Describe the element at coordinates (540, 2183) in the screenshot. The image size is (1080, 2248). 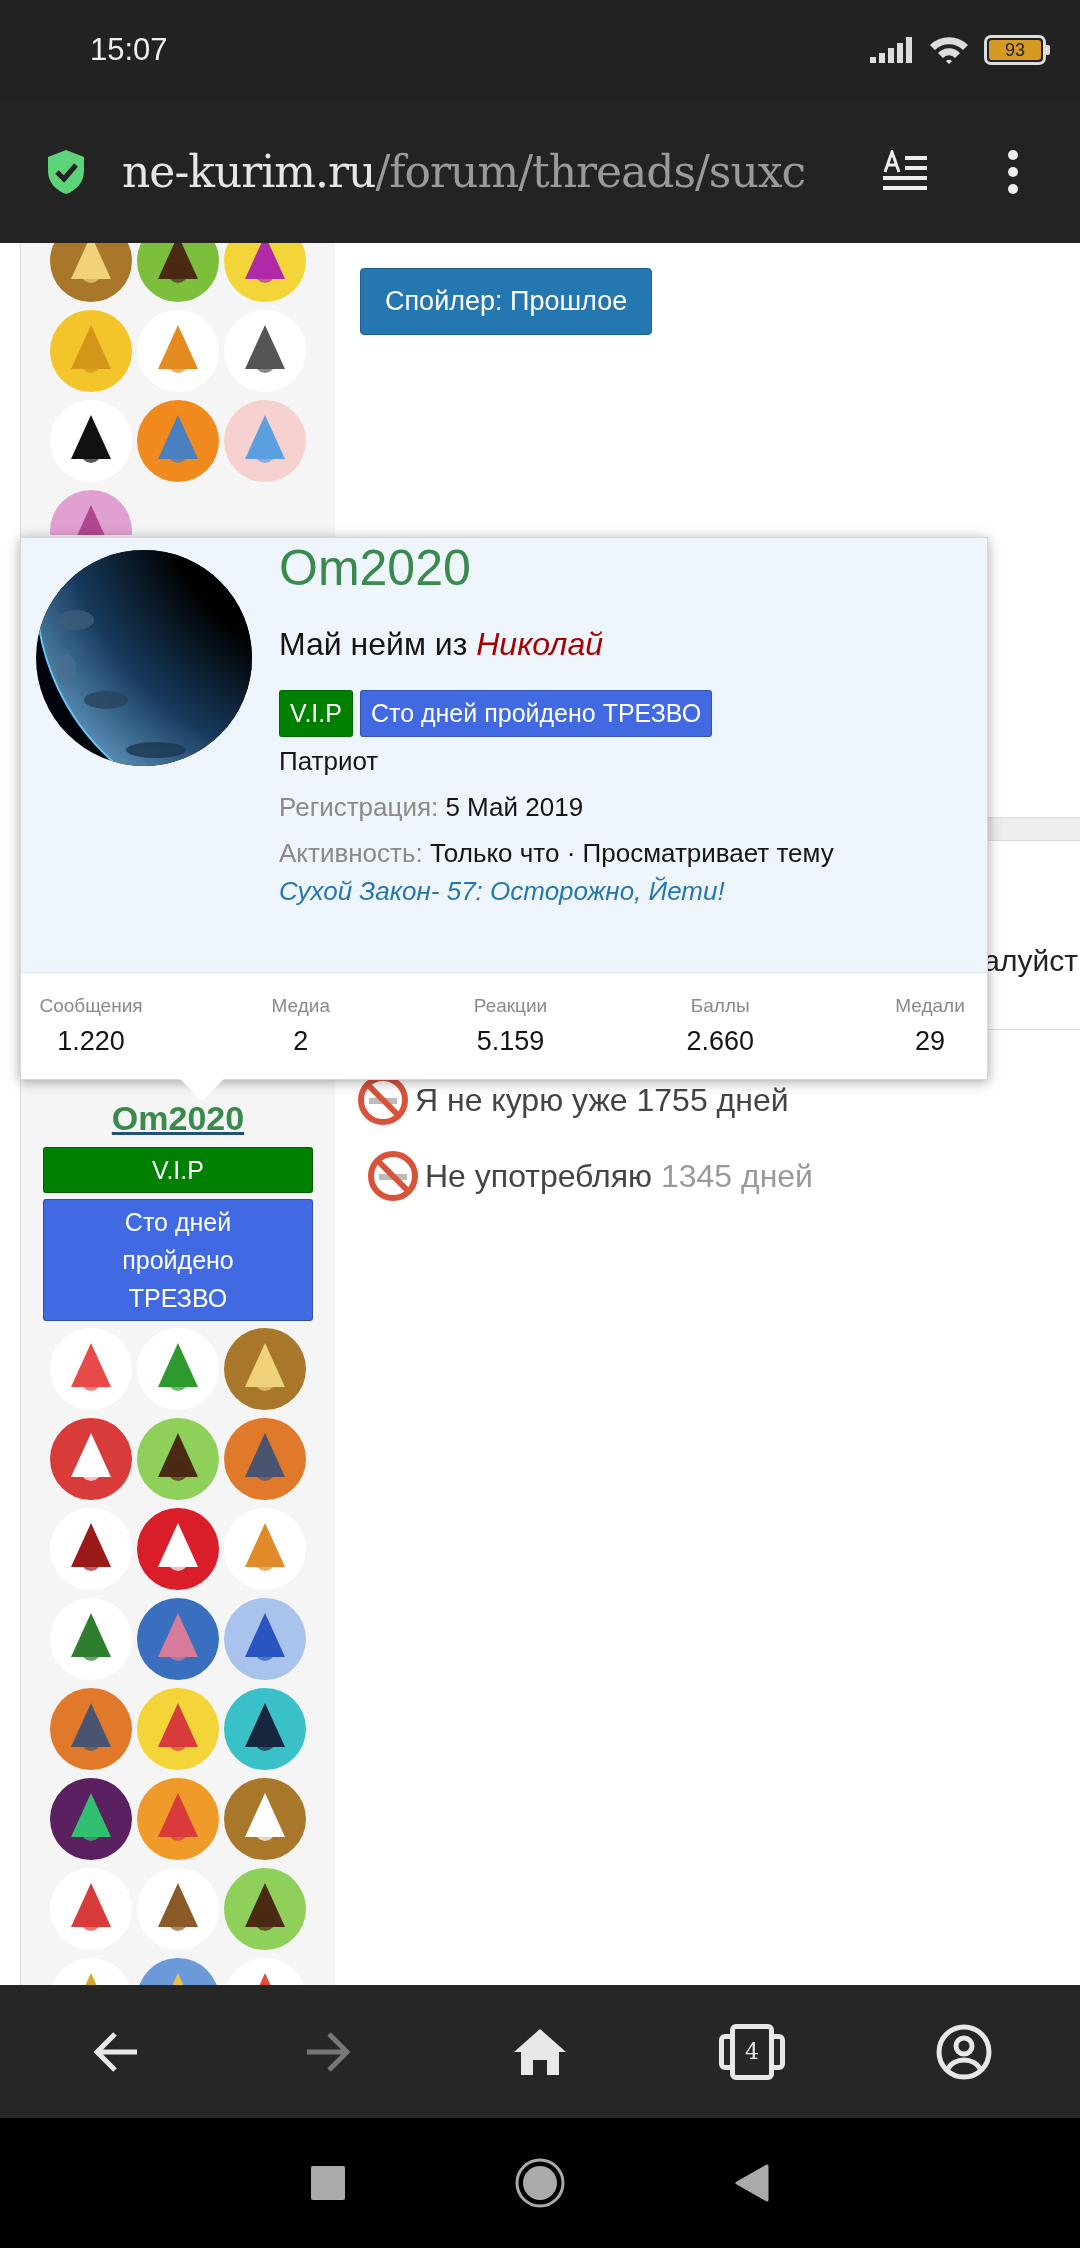
I see `home-button` at that location.